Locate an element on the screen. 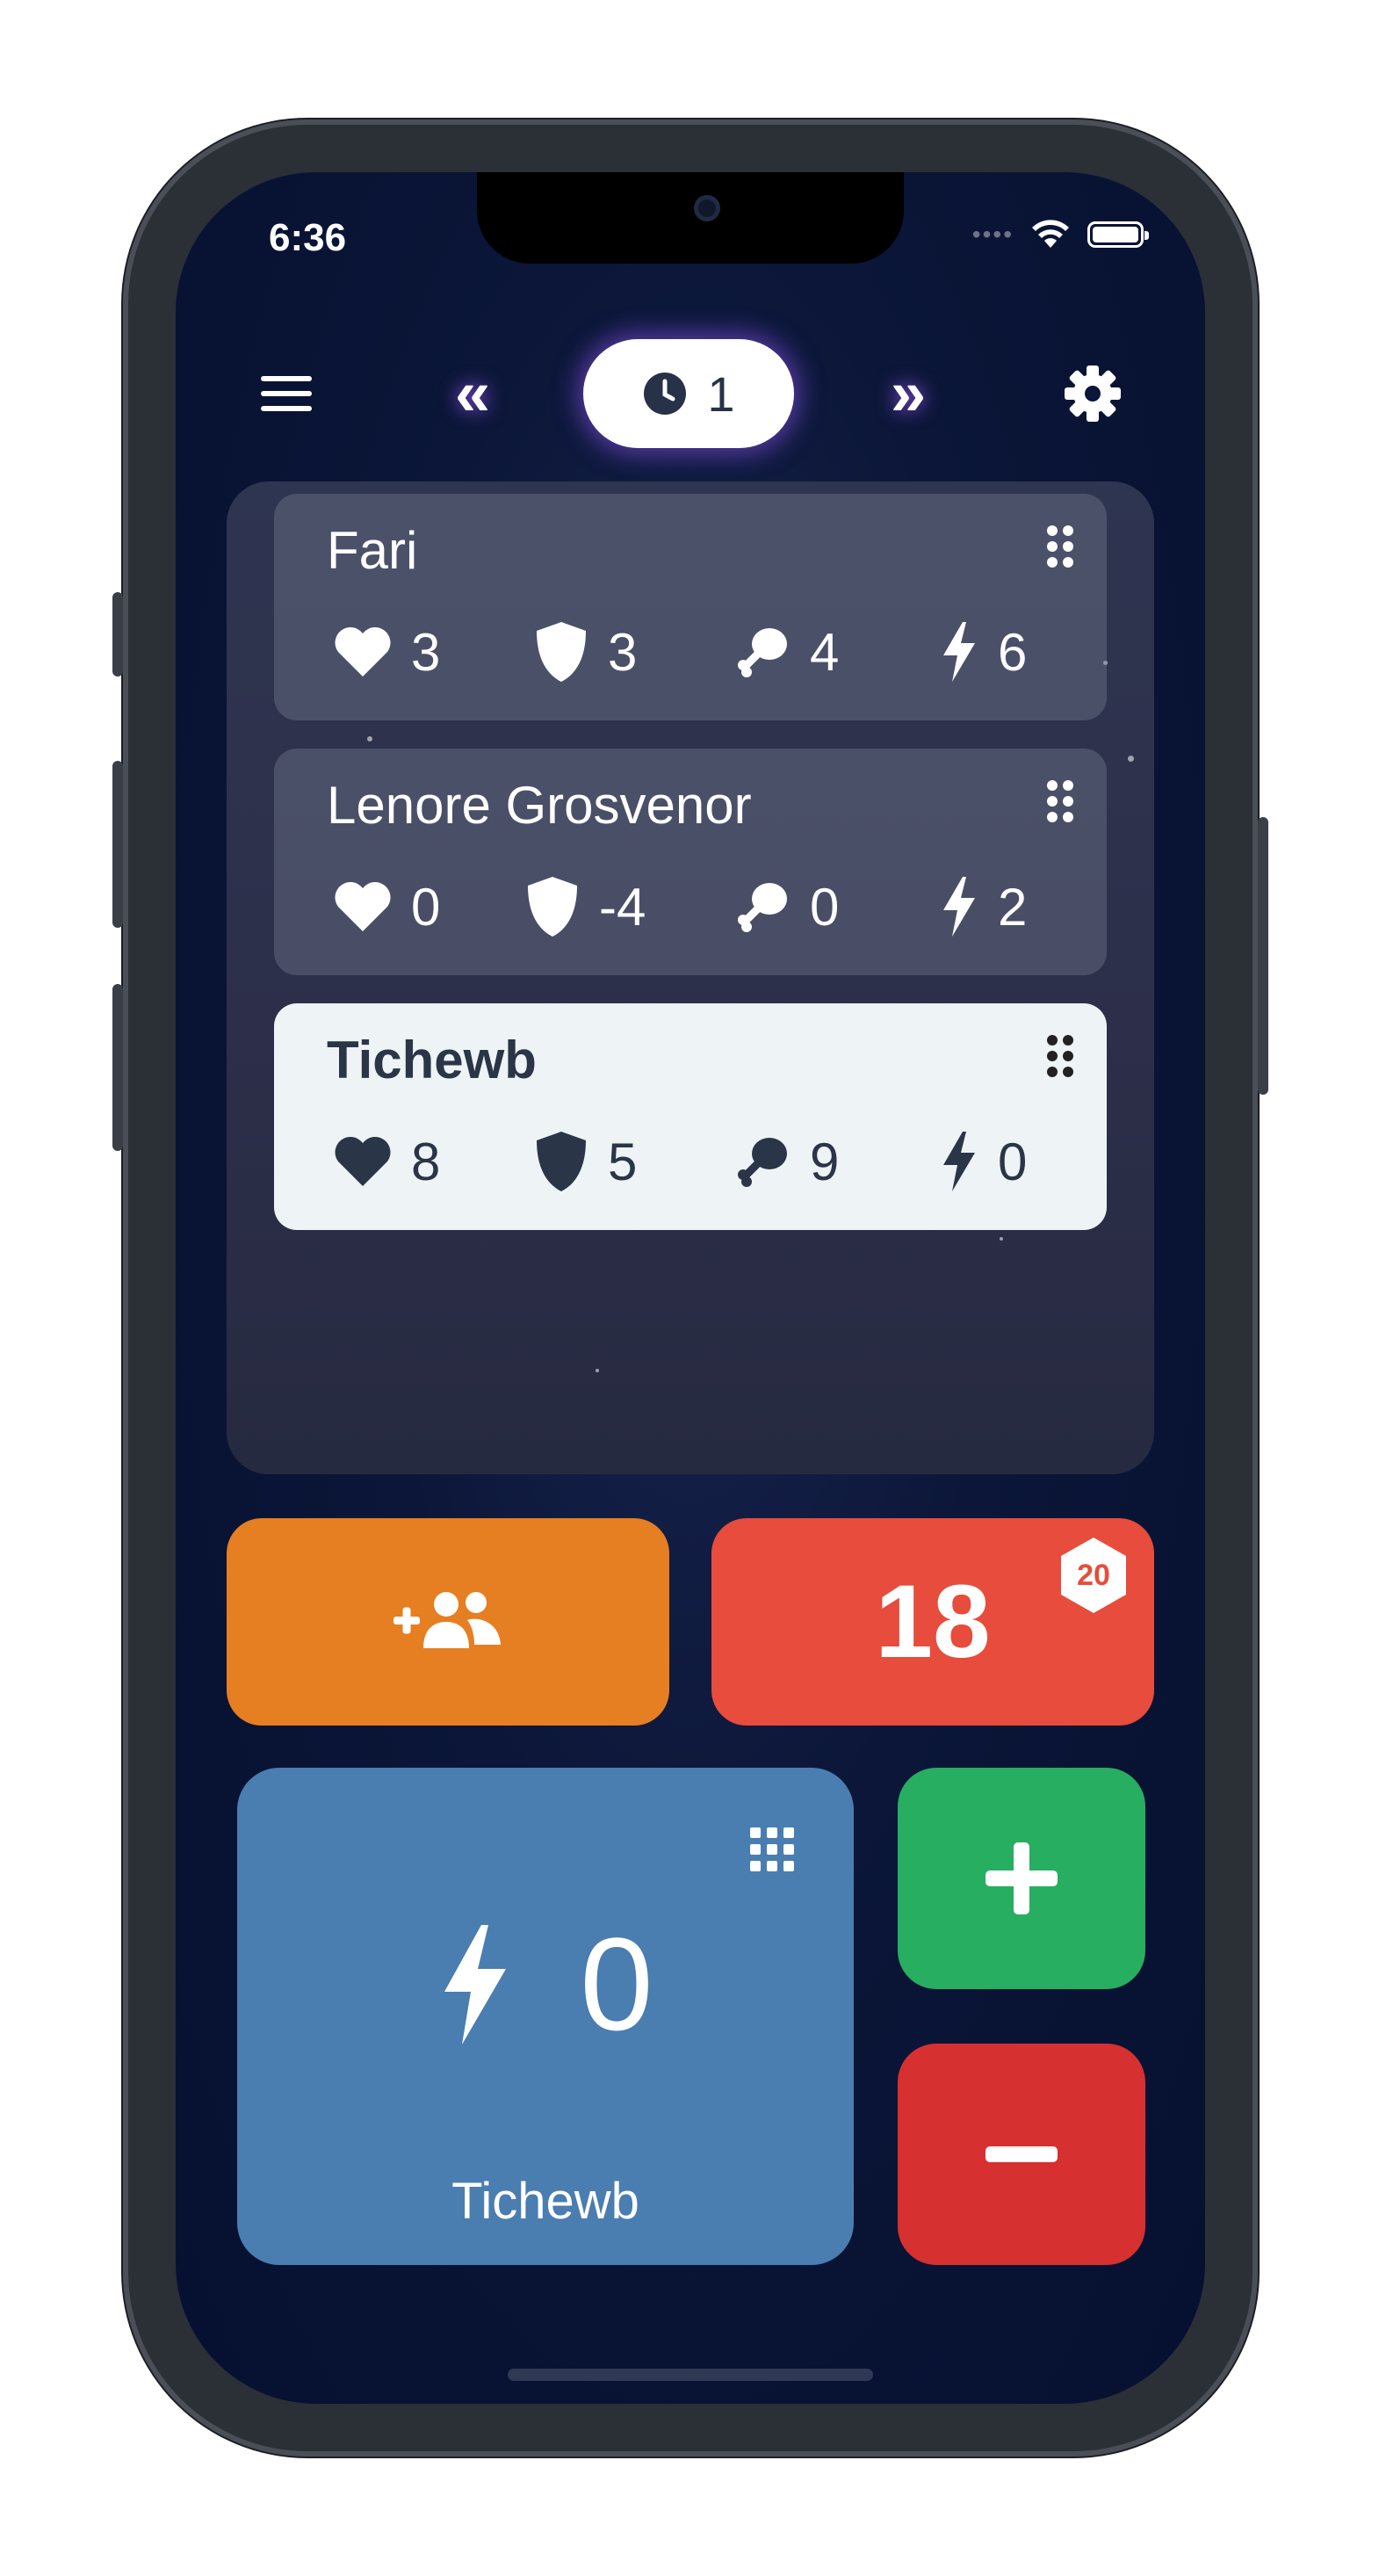 Image resolution: width=1379 pixels, height=2576 pixels. clock-icon is located at coordinates (665, 394).